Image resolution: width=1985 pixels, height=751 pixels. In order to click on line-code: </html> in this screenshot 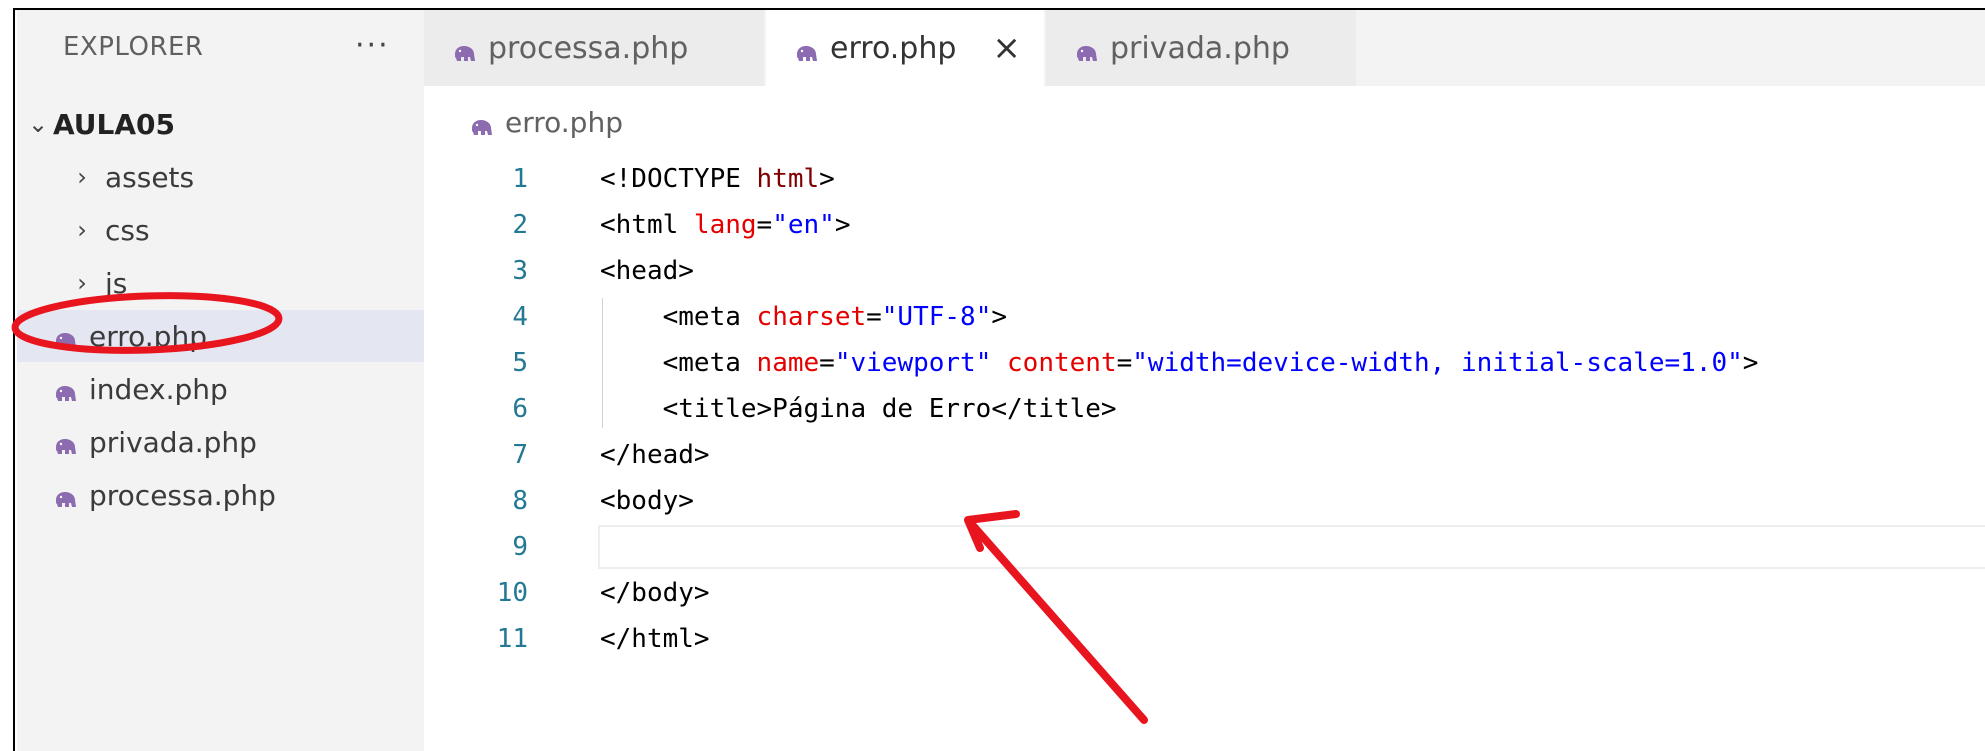, I will do `click(655, 639)`.